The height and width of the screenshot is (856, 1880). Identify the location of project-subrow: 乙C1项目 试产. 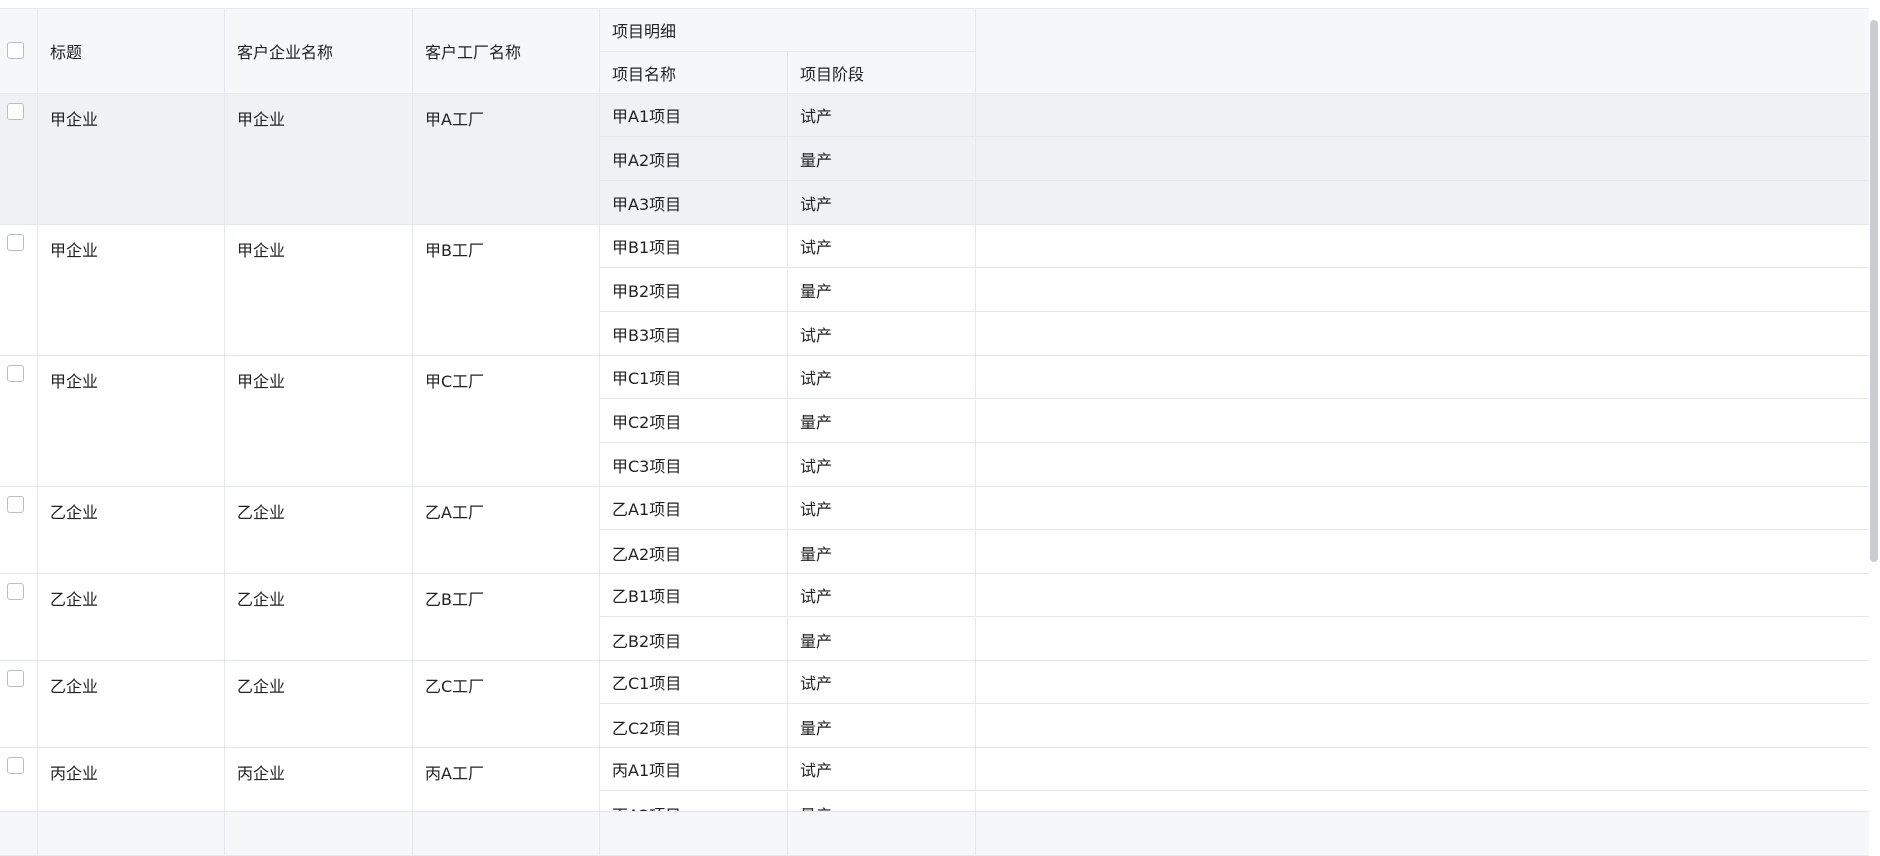
(1234, 682).